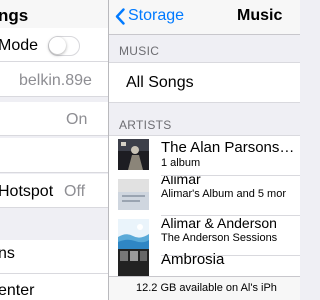 The image size is (320, 300). I want to click on music-section-header: MUSIC, so click(139, 51).